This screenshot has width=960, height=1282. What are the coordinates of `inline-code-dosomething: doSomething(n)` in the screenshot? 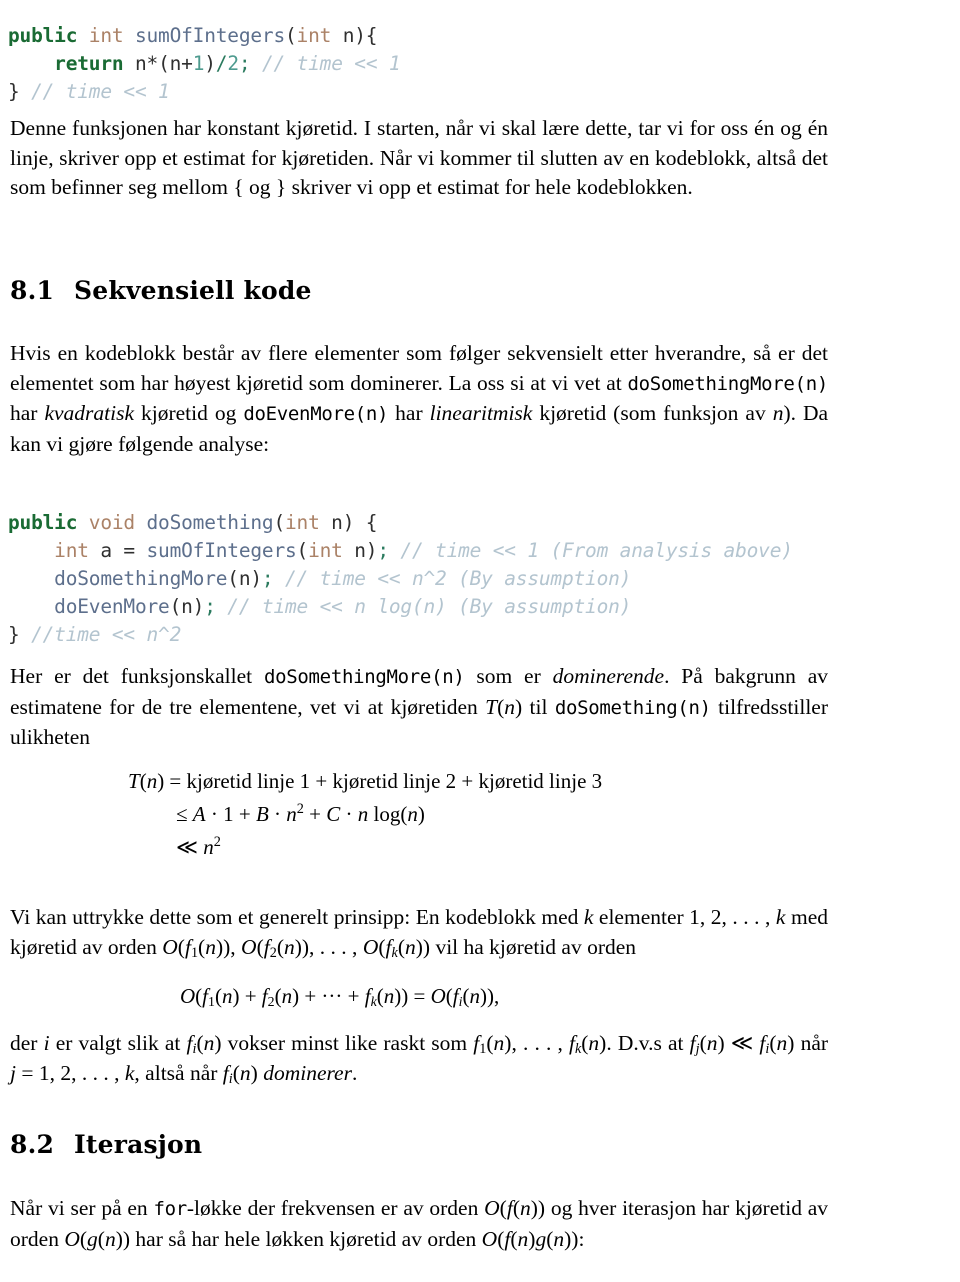 It's located at (632, 707).